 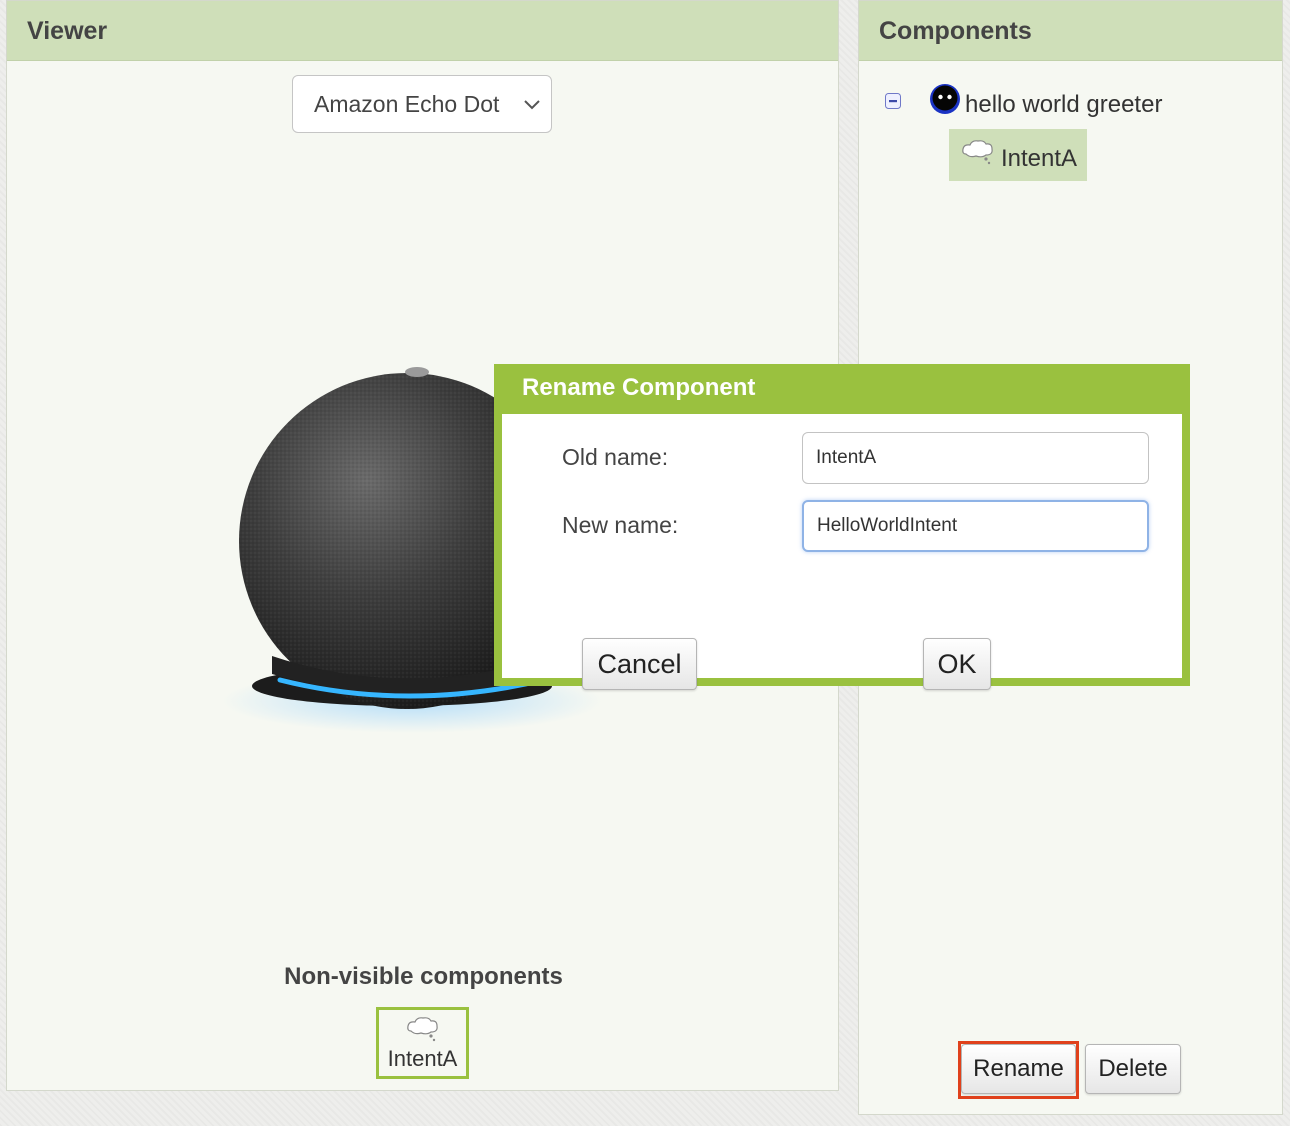 I want to click on non-visible-component-label: IntentA, so click(x=422, y=1058).